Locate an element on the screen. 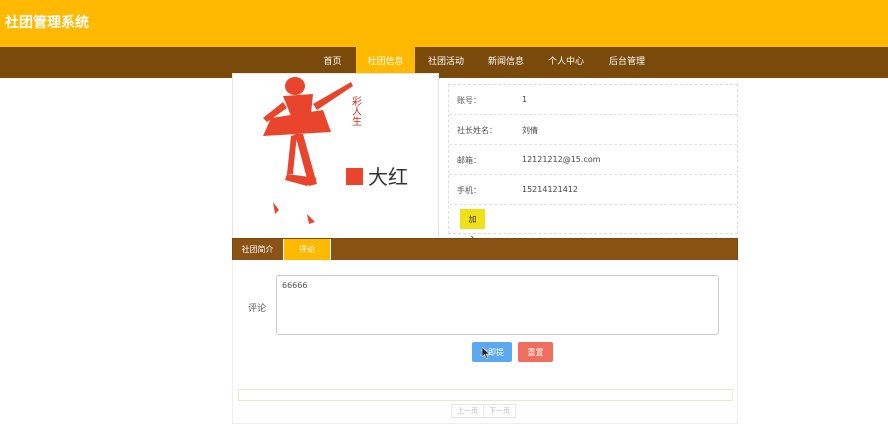 This screenshot has width=888, height=424. info-label: 账号： is located at coordinates (469, 100).